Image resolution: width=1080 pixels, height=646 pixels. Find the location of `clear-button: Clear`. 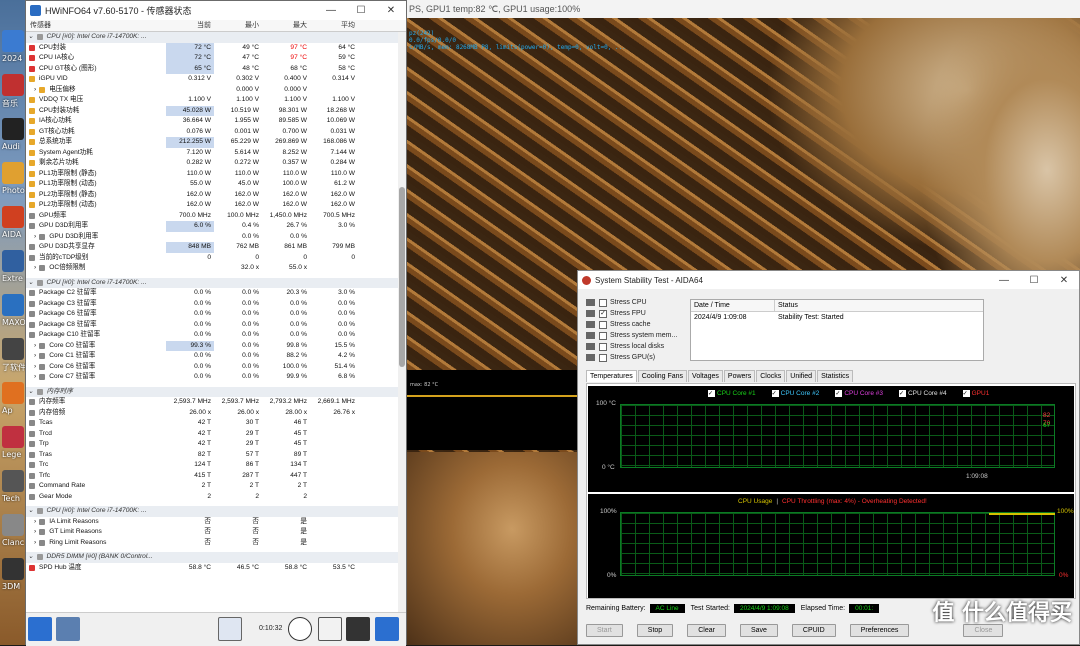

clear-button: Clear is located at coordinates (706, 630).